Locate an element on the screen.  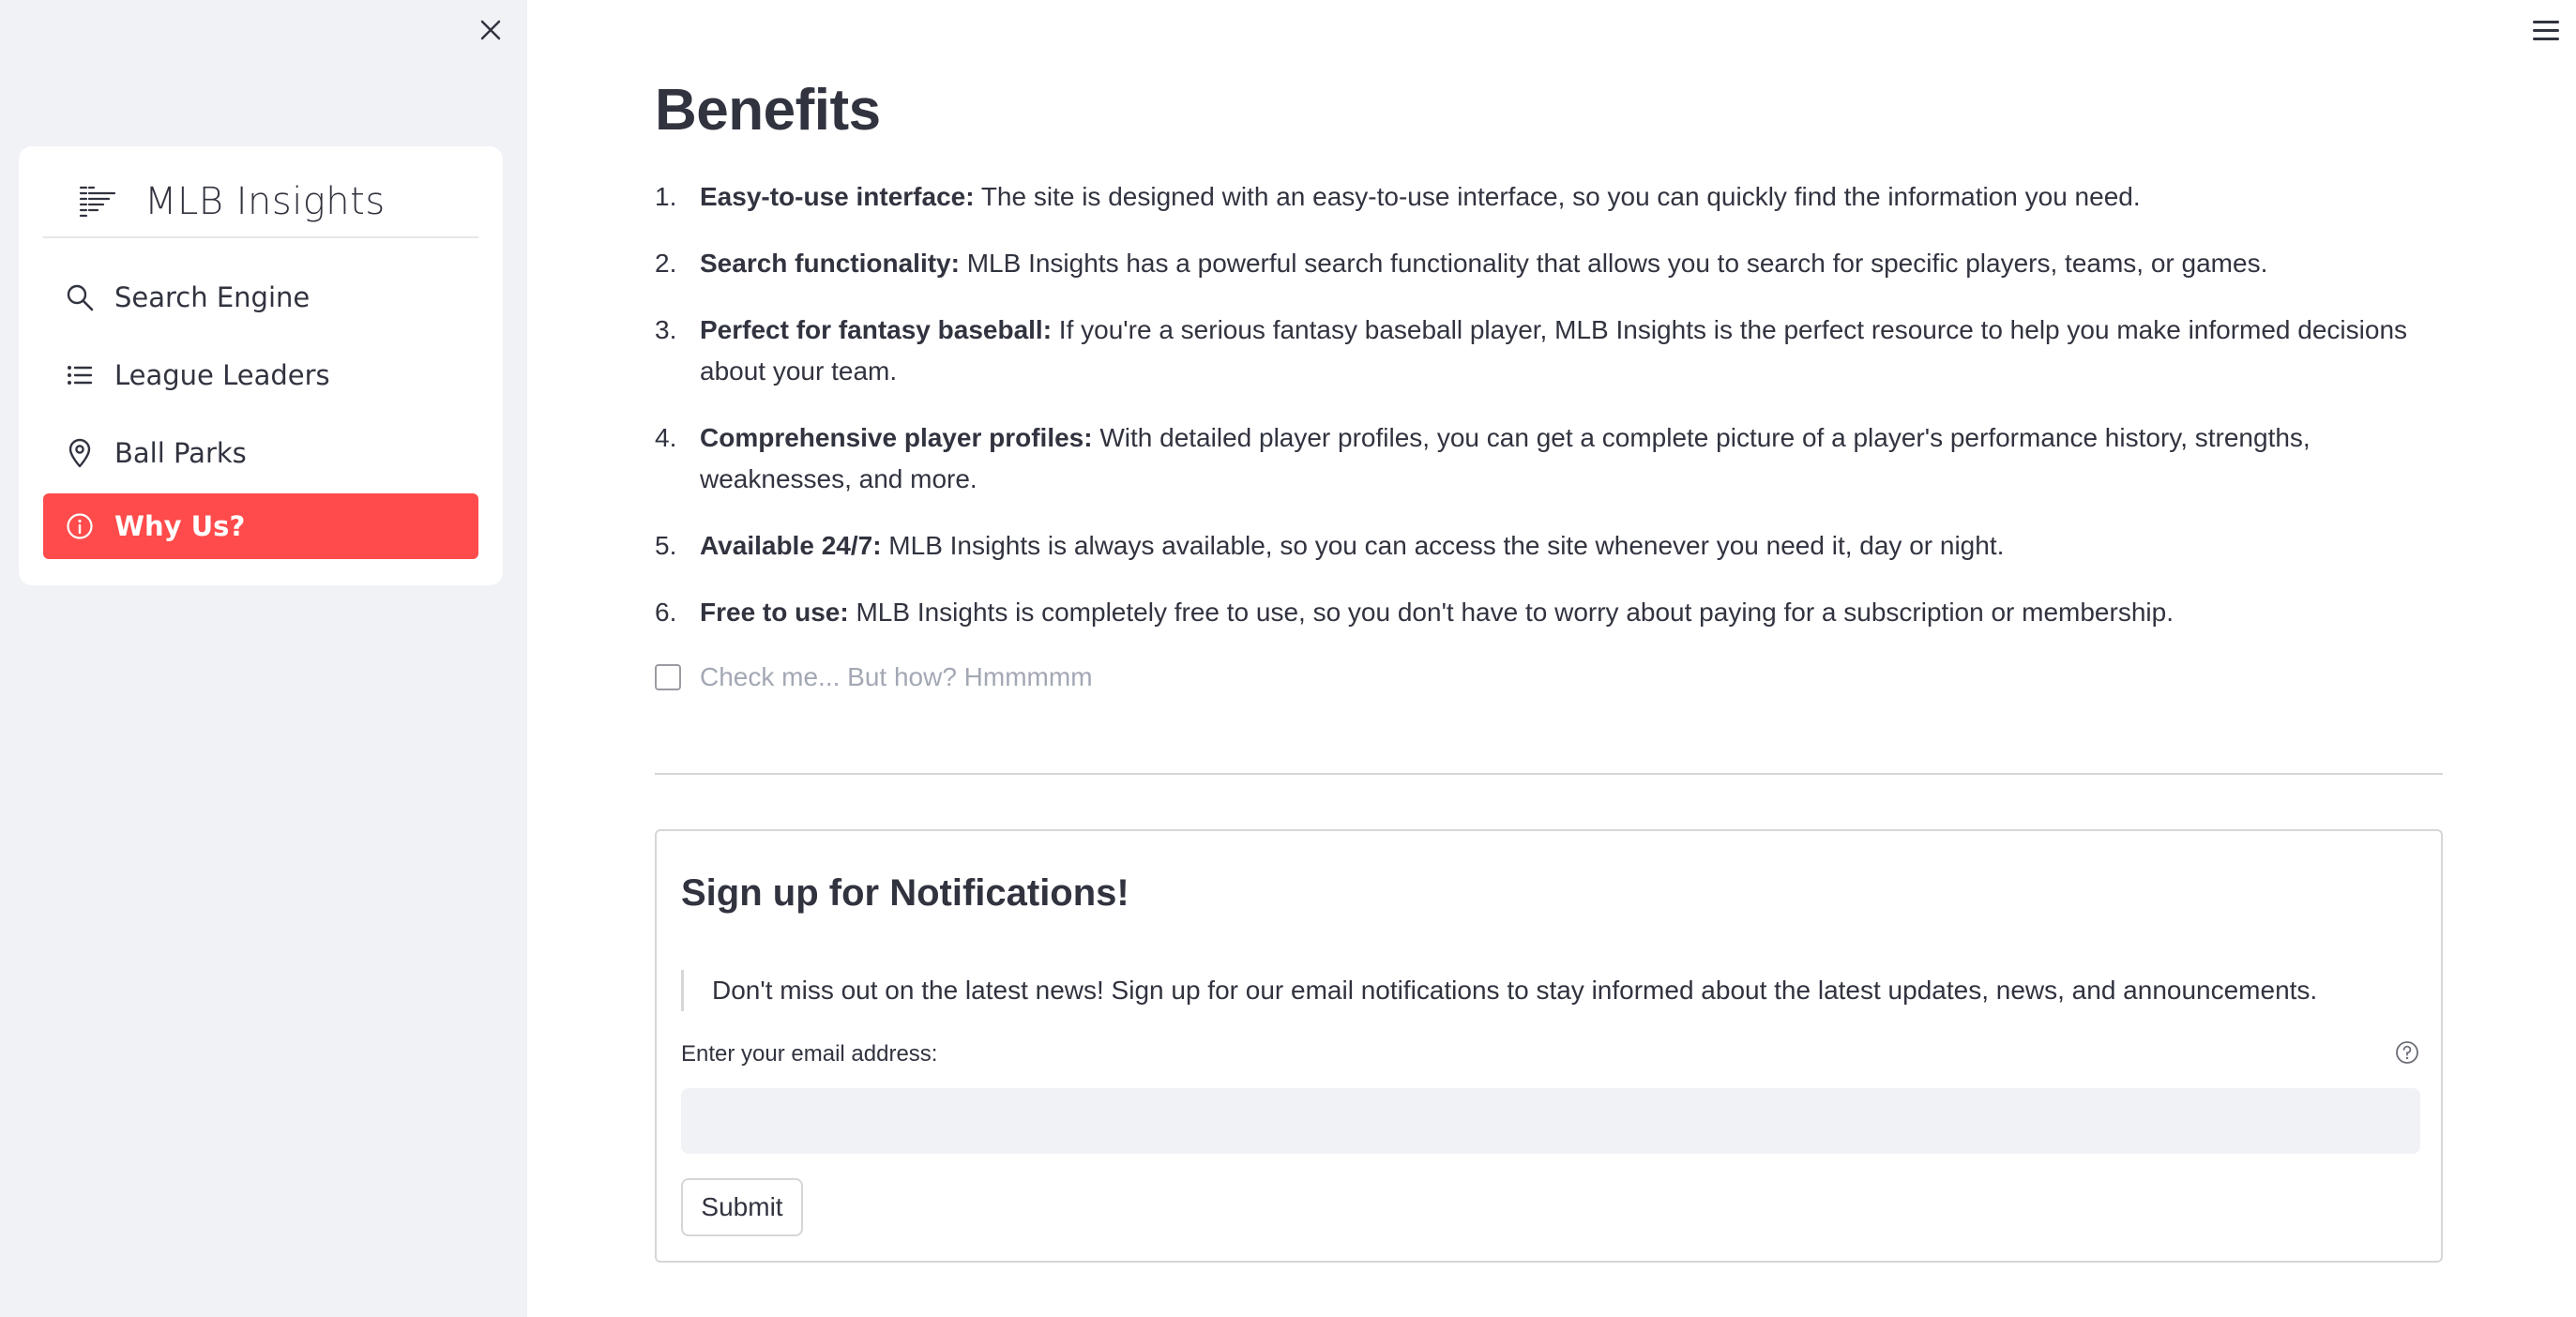
sidebar-item-ball-parks: Ball Parks is located at coordinates (260, 453).